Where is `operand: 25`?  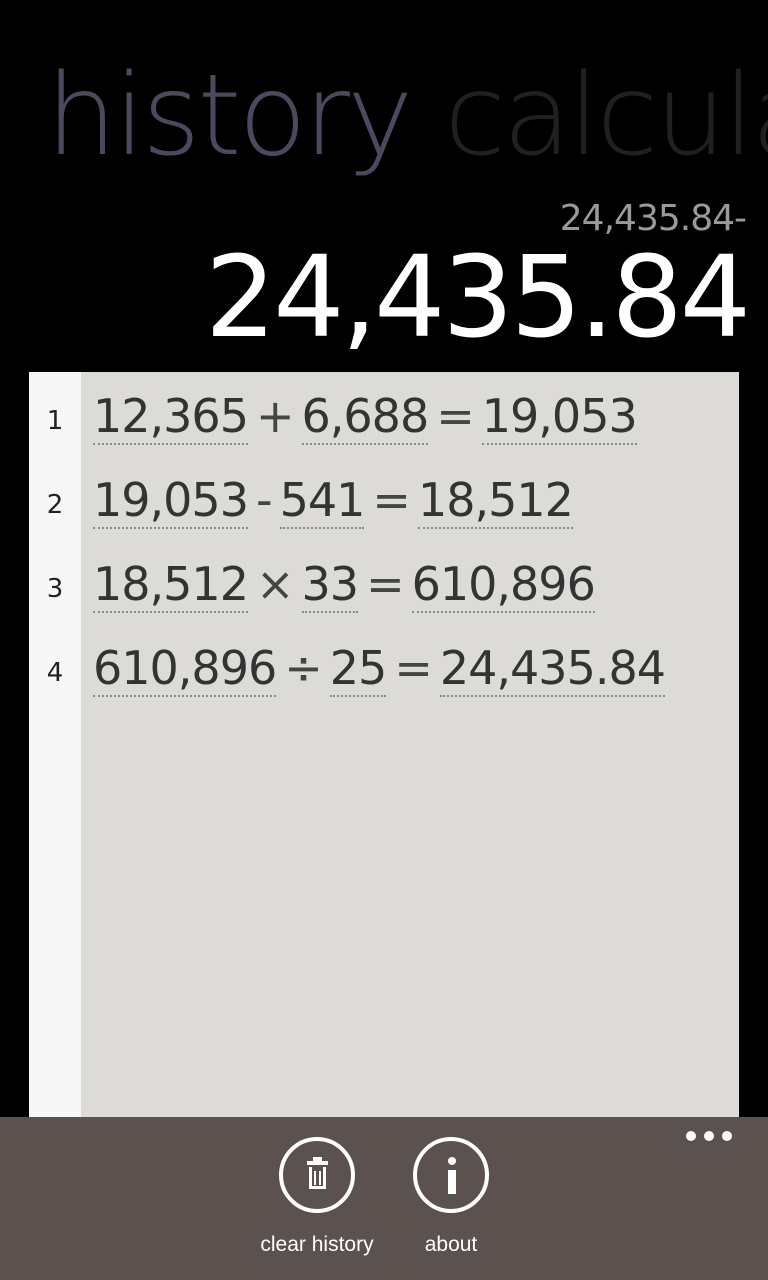
operand: 25 is located at coordinates (358, 669).